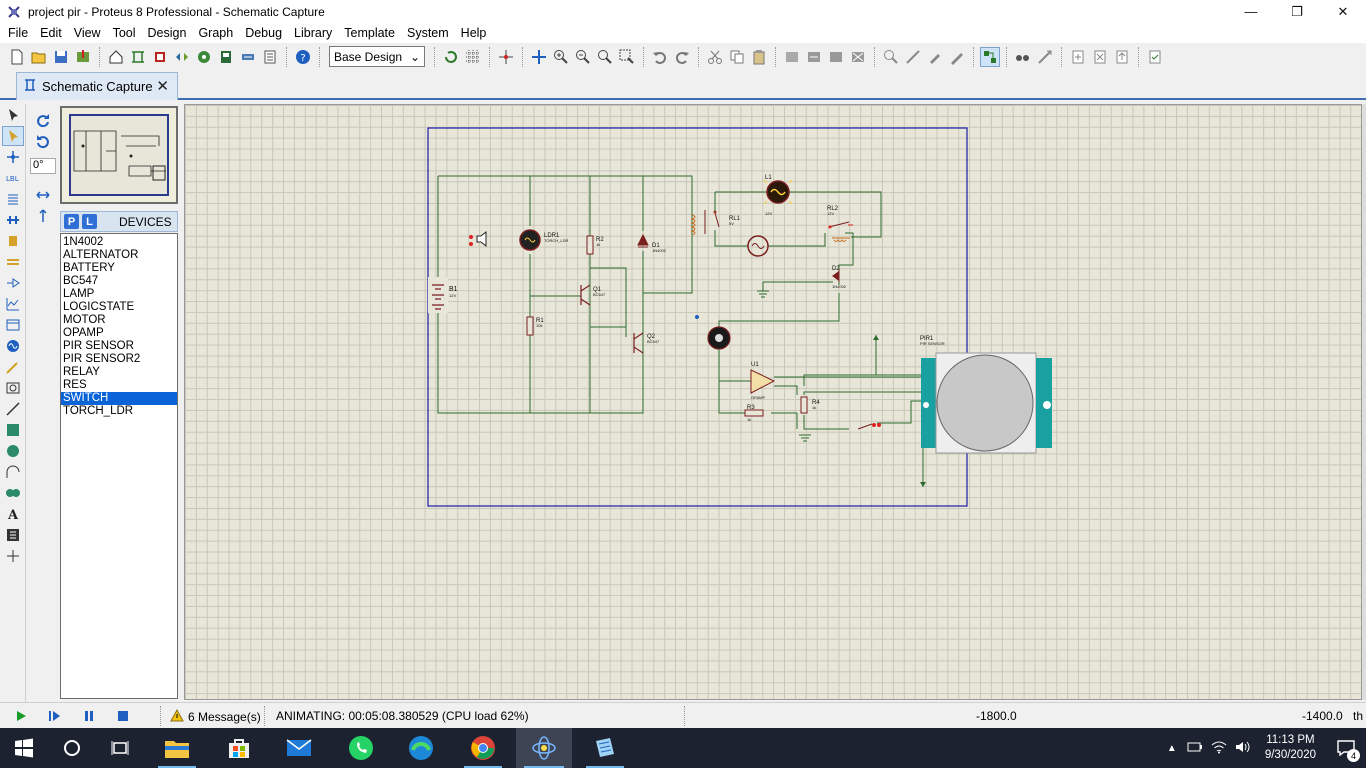 Image resolution: width=1366 pixels, height=768 pixels. Describe the element at coordinates (1155, 57) in the screenshot. I see `electrical-rule-check-icon` at that location.